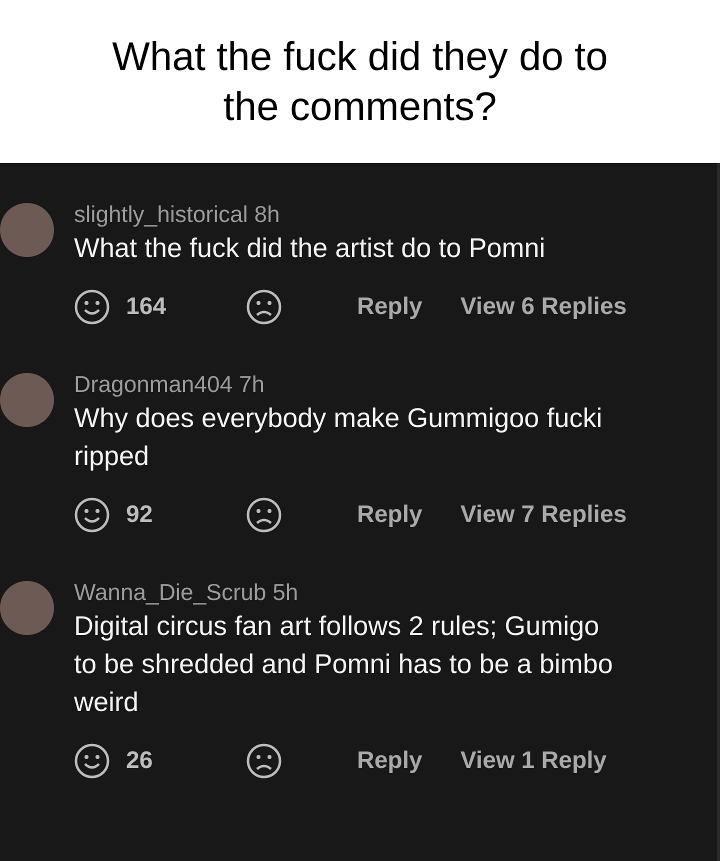 This screenshot has height=861, width=720. What do you see at coordinates (187, 592) in the screenshot?
I see `comment-author: Wanna_Die_Scrub 5h` at bounding box center [187, 592].